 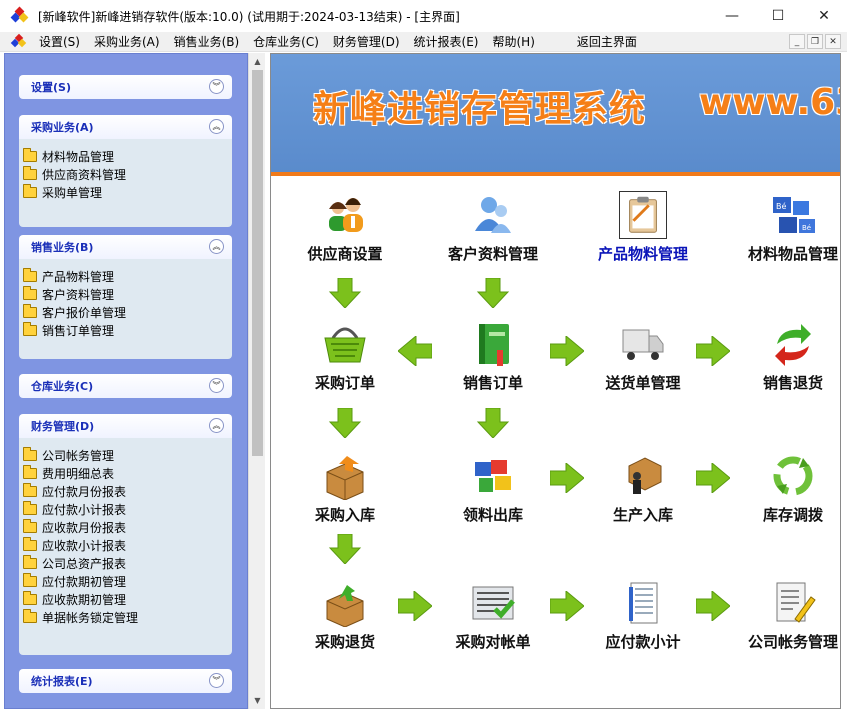 I want to click on sidebar-item: 应收款小计报表, so click(x=125, y=545).